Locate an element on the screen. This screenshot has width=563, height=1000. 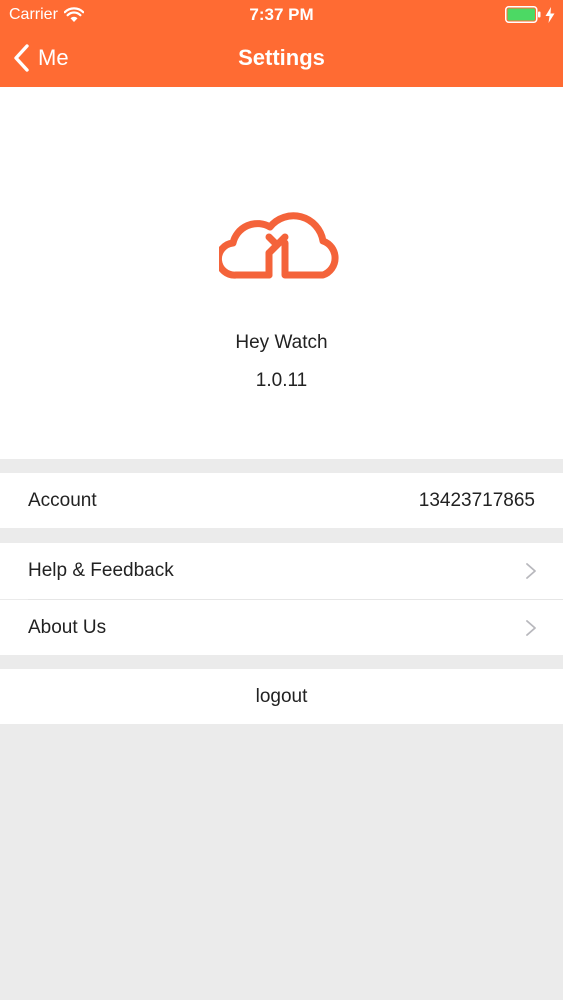
page-title: Settings is located at coordinates (281, 57).